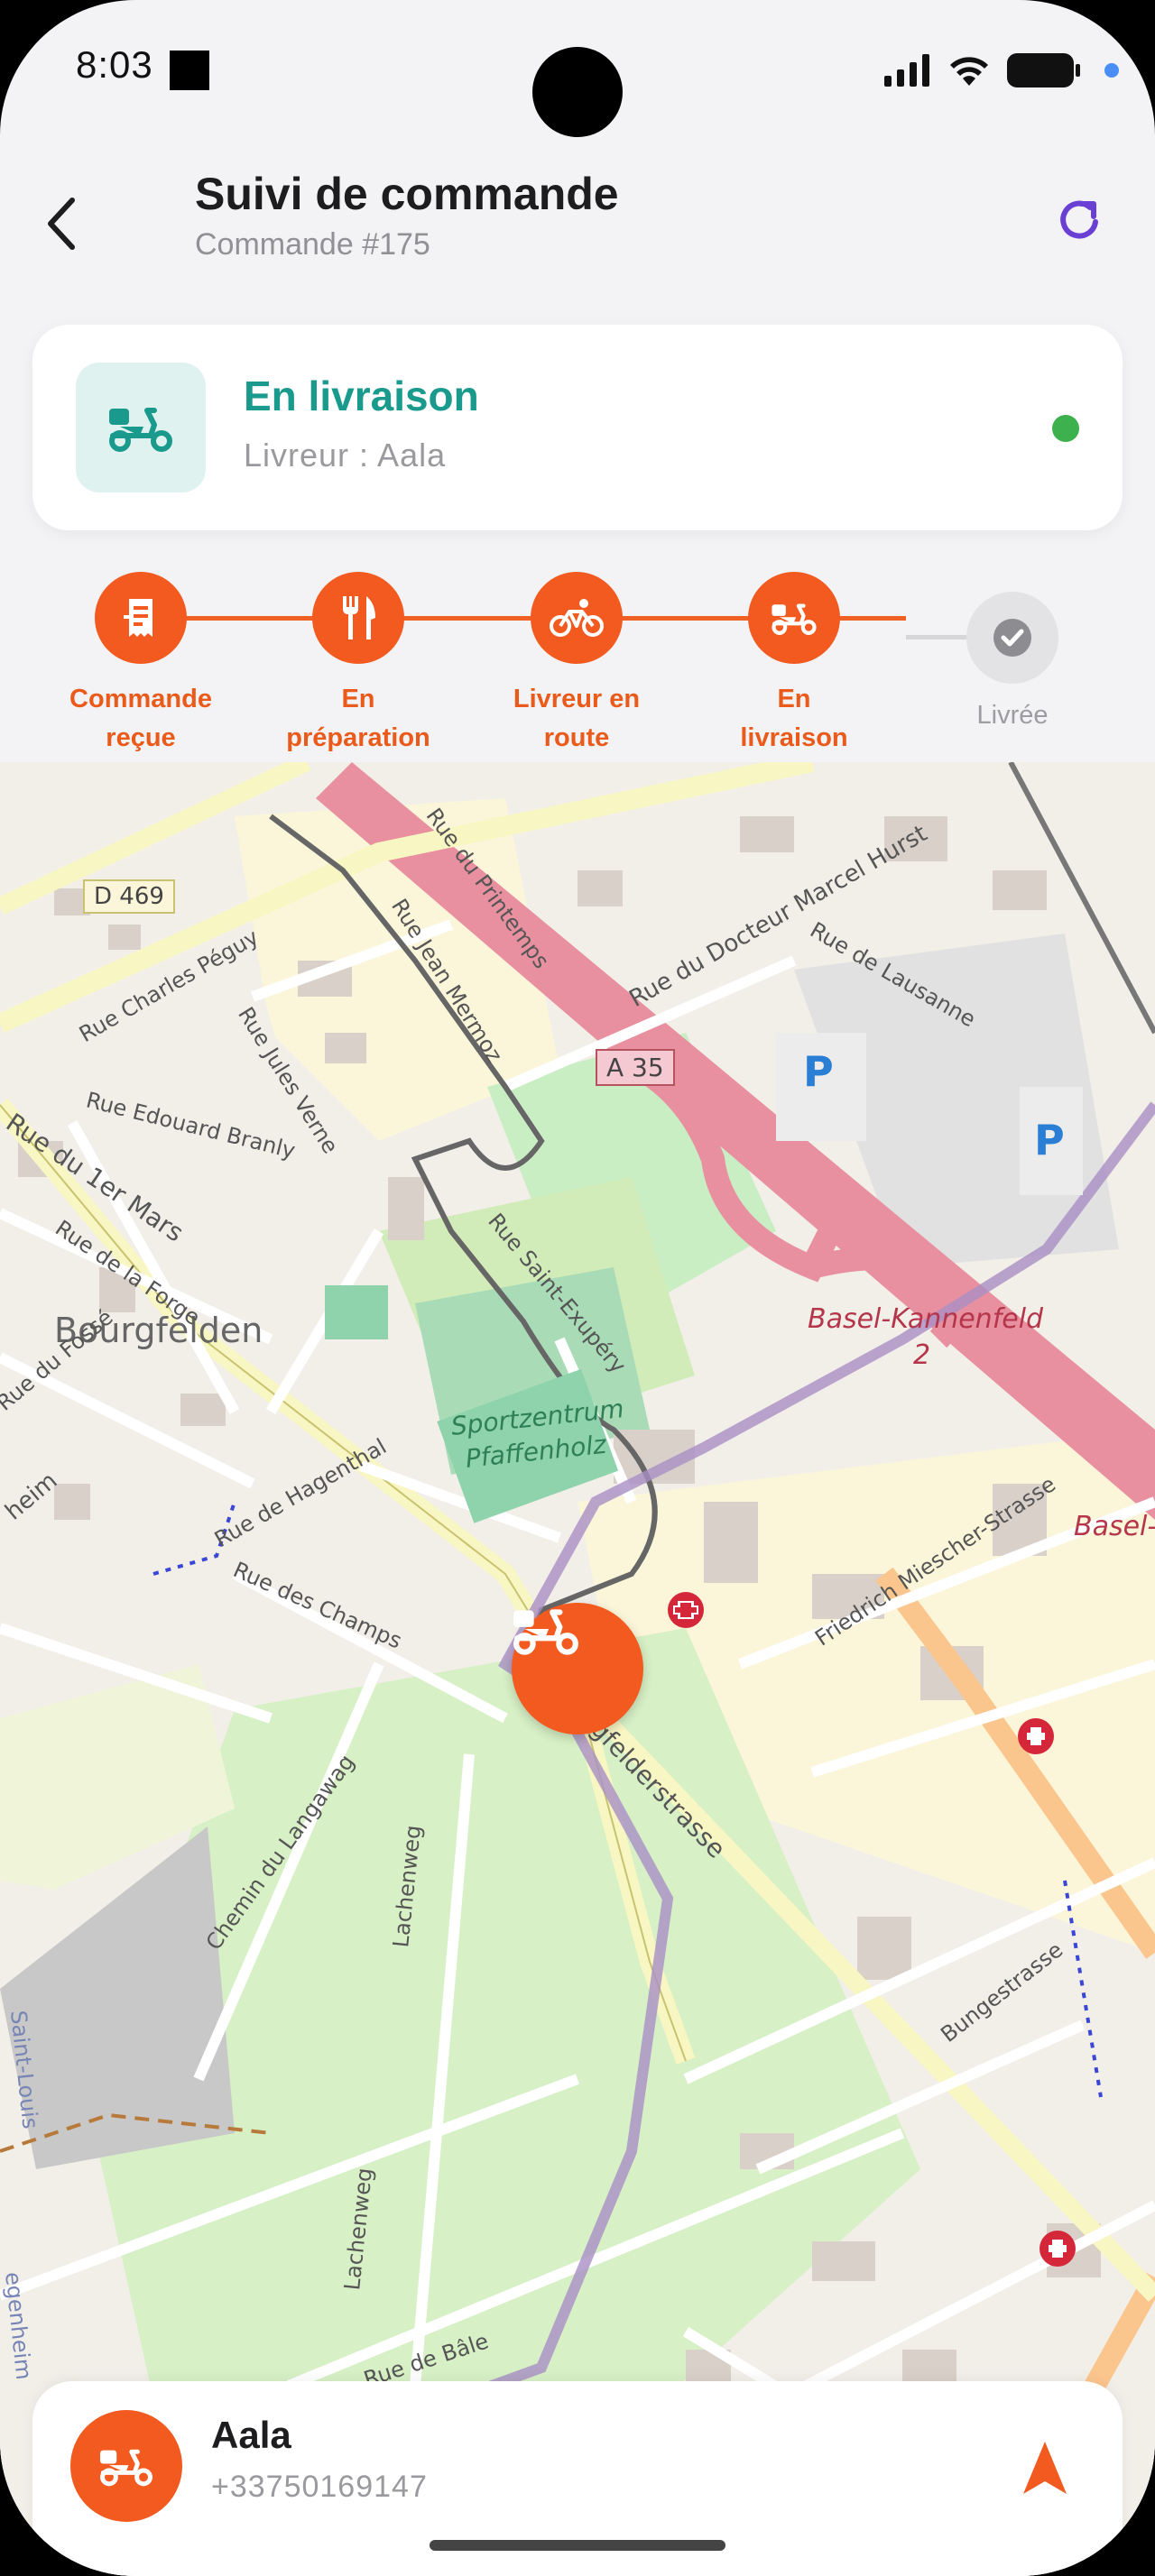 This screenshot has width=1155, height=2576. I want to click on battery-icon, so click(1043, 70).